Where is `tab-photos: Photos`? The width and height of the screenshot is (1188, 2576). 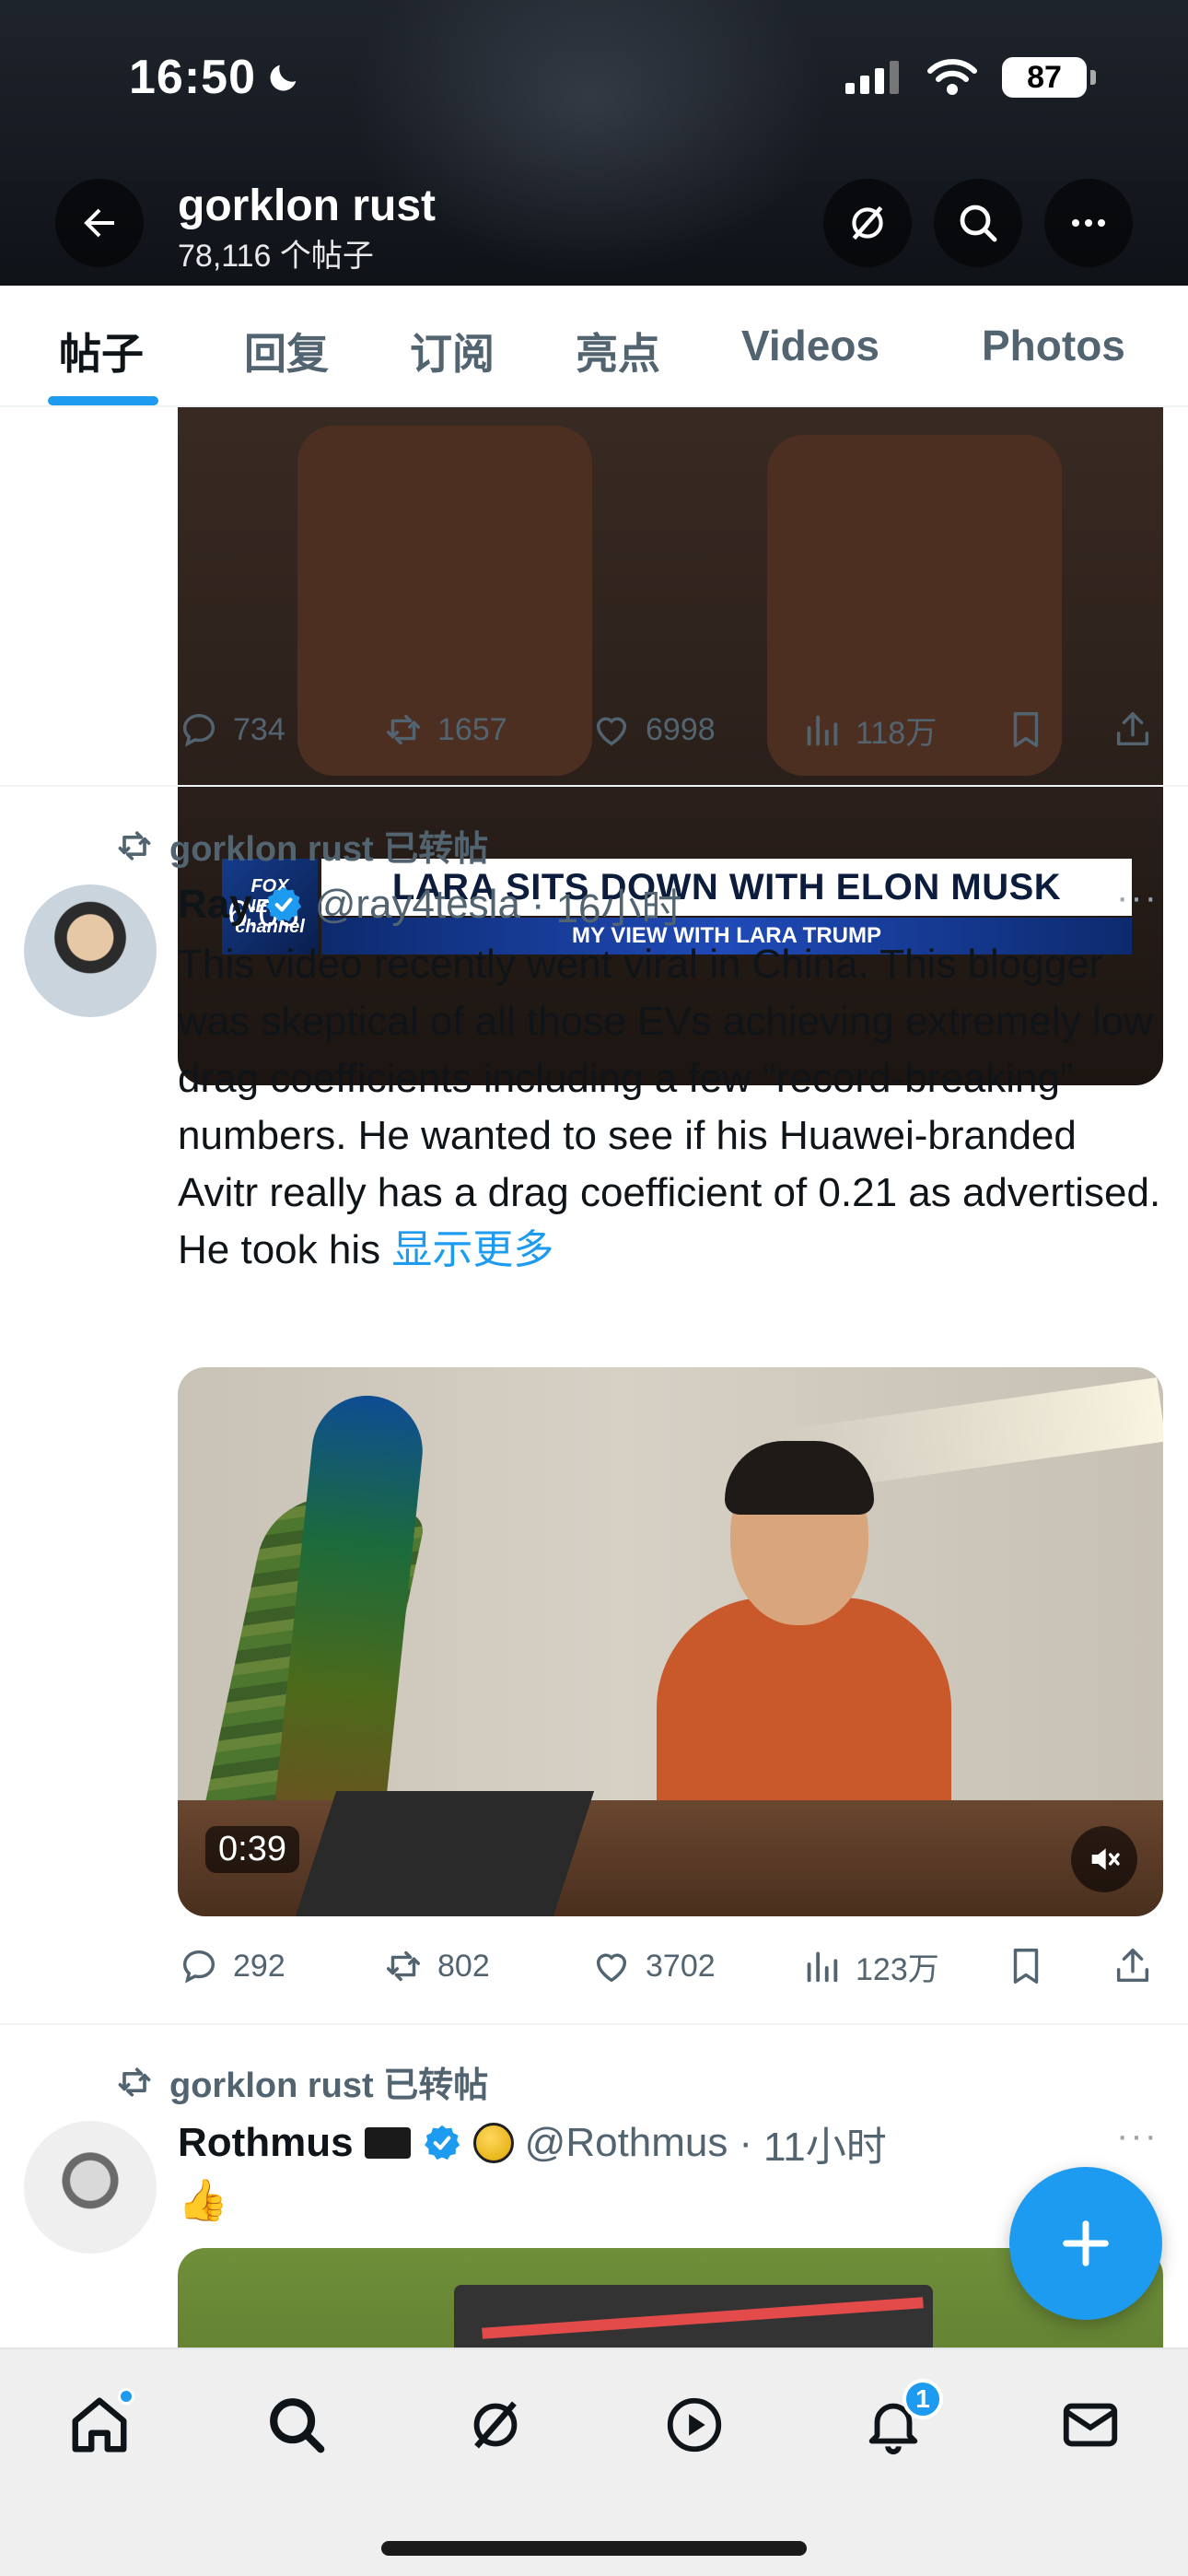 tab-photos: Photos is located at coordinates (1053, 345).